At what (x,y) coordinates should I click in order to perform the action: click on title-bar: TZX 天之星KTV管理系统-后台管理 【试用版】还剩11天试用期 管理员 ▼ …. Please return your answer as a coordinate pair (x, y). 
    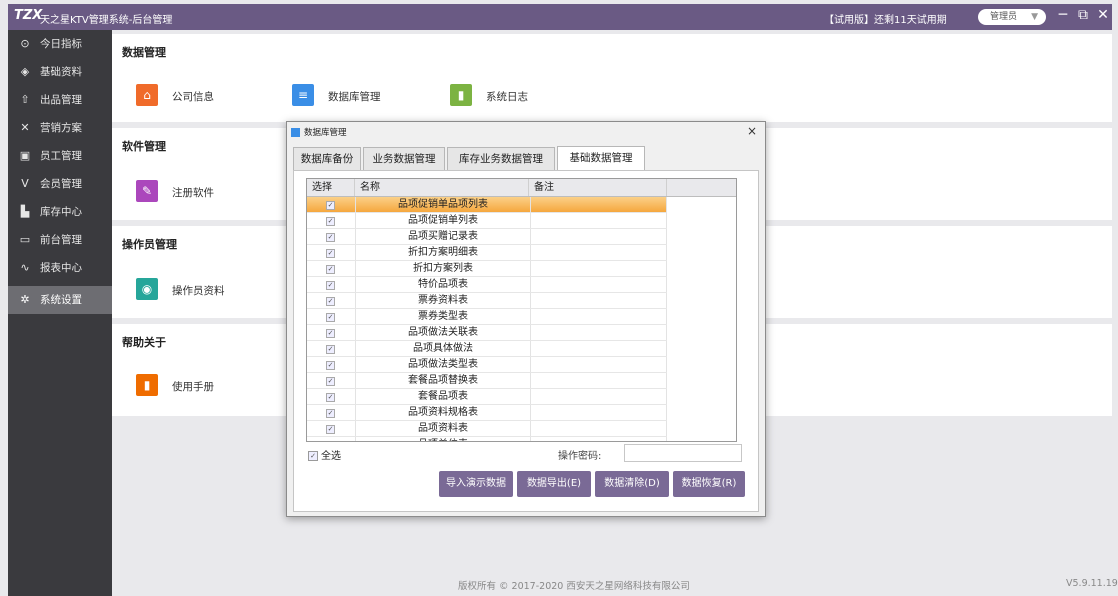
    Looking at the image, I should click on (560, 17).